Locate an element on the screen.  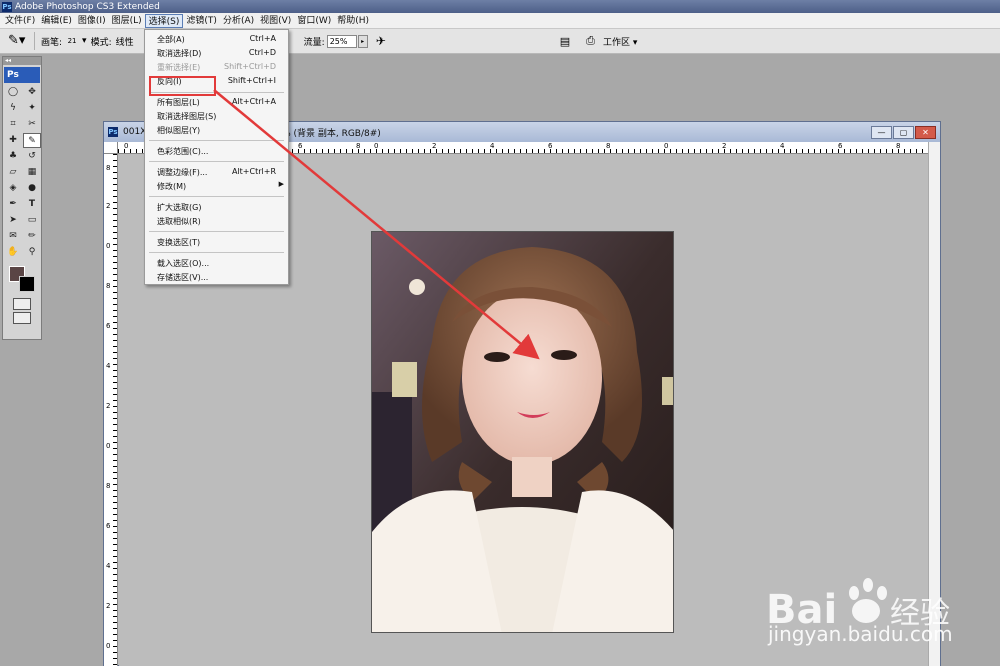
notes-tool-icon: ✉ is located at coordinates (13, 236).